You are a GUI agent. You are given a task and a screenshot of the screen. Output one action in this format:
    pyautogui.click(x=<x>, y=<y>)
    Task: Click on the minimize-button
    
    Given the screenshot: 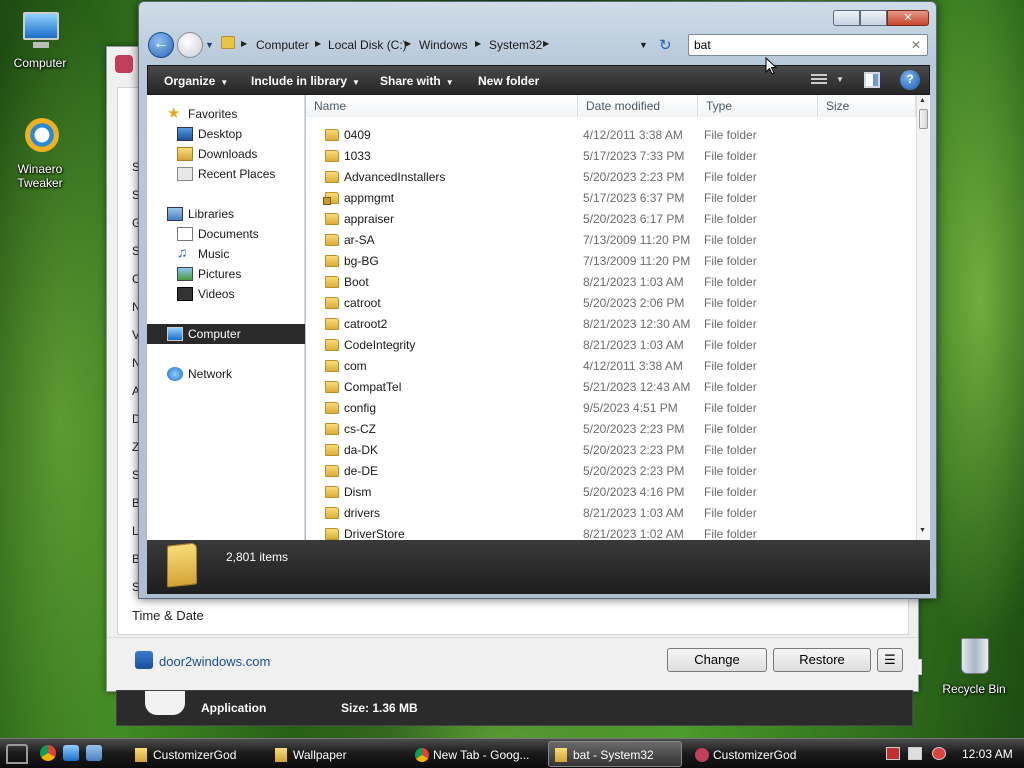 What is the action you would take?
    pyautogui.click(x=846, y=18)
    